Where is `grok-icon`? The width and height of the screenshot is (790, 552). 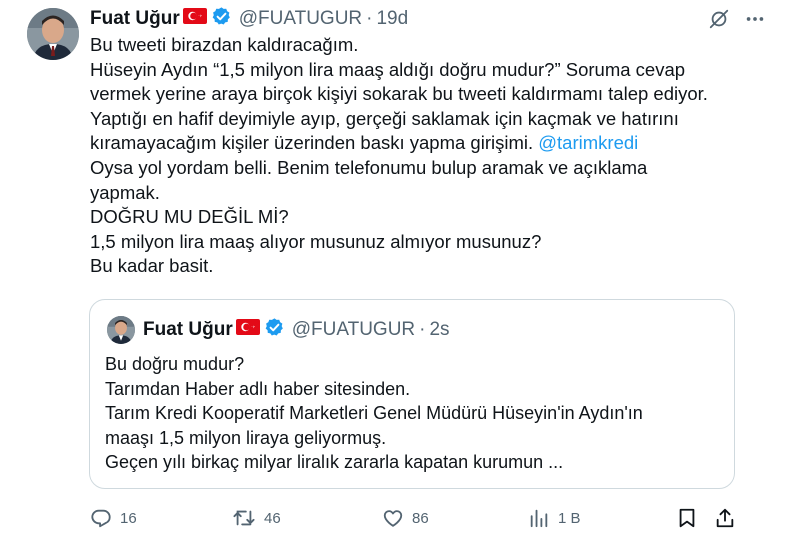 grok-icon is located at coordinates (719, 19).